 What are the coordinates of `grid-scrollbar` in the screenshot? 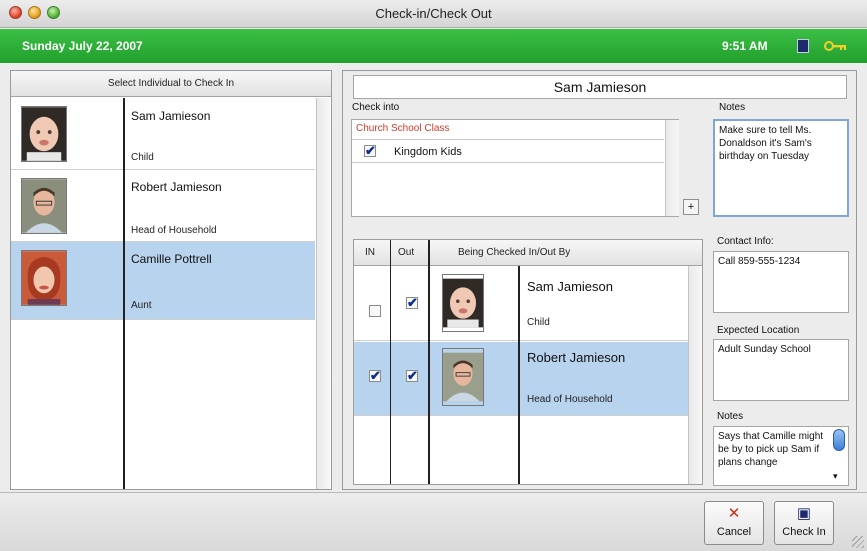 It's located at (695, 375).